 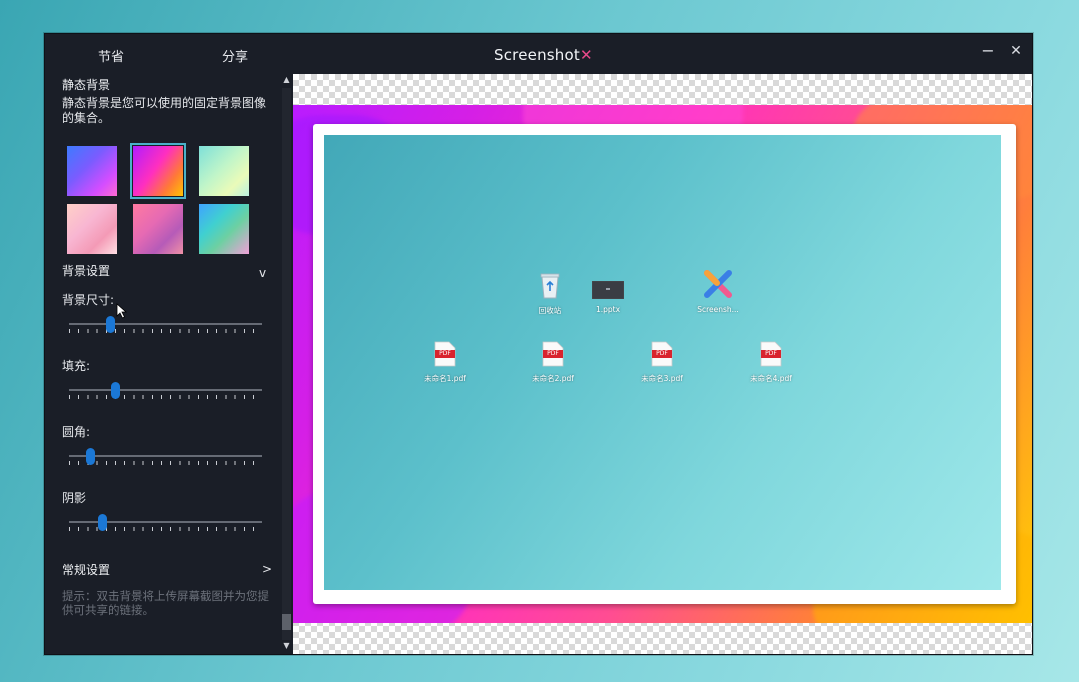 I want to click on desktop-icon-pdf-1: PDF 未命名1.pdf, so click(x=445, y=362).